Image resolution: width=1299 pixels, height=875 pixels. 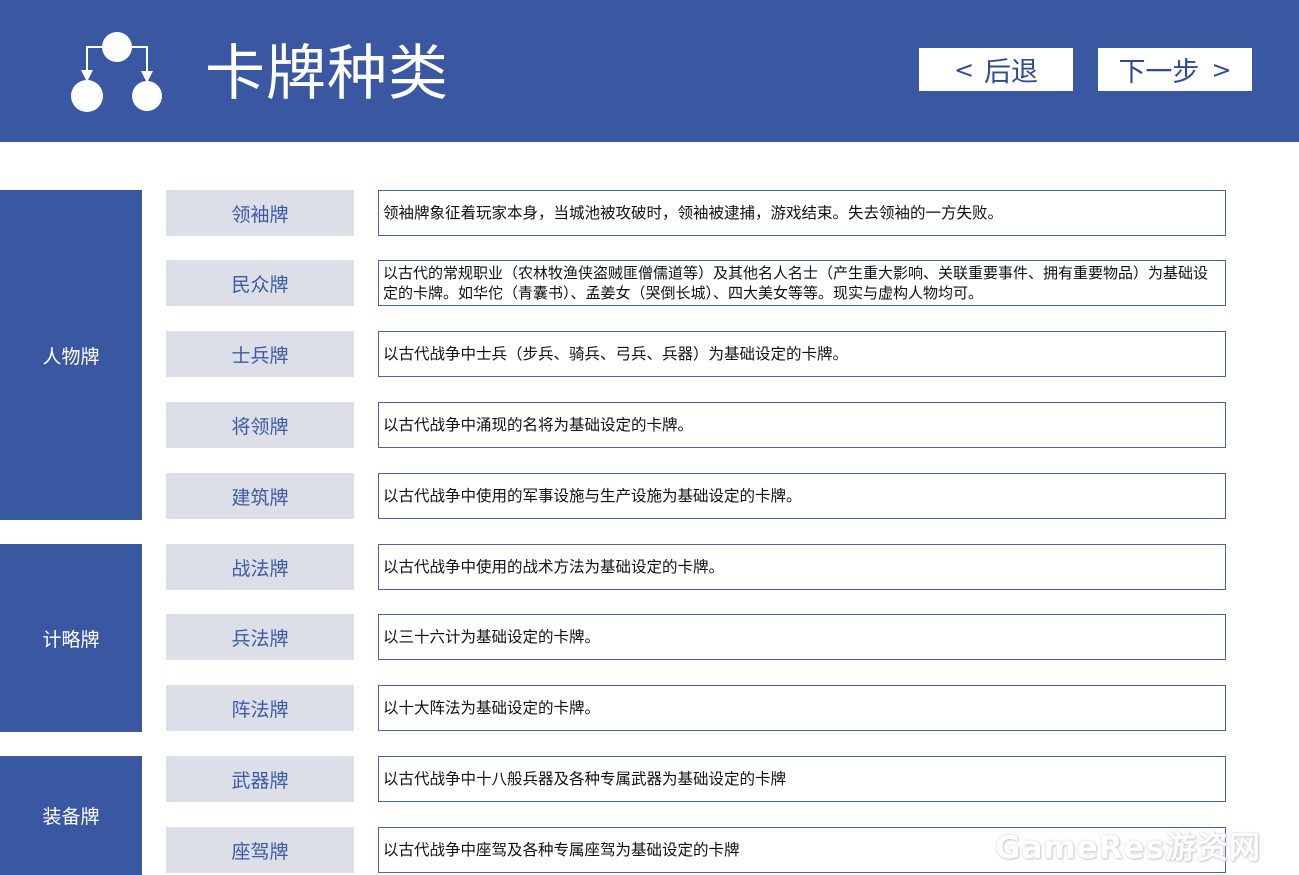 What do you see at coordinates (1011, 72) in the screenshot?
I see `back-button-label: 后退` at bounding box center [1011, 72].